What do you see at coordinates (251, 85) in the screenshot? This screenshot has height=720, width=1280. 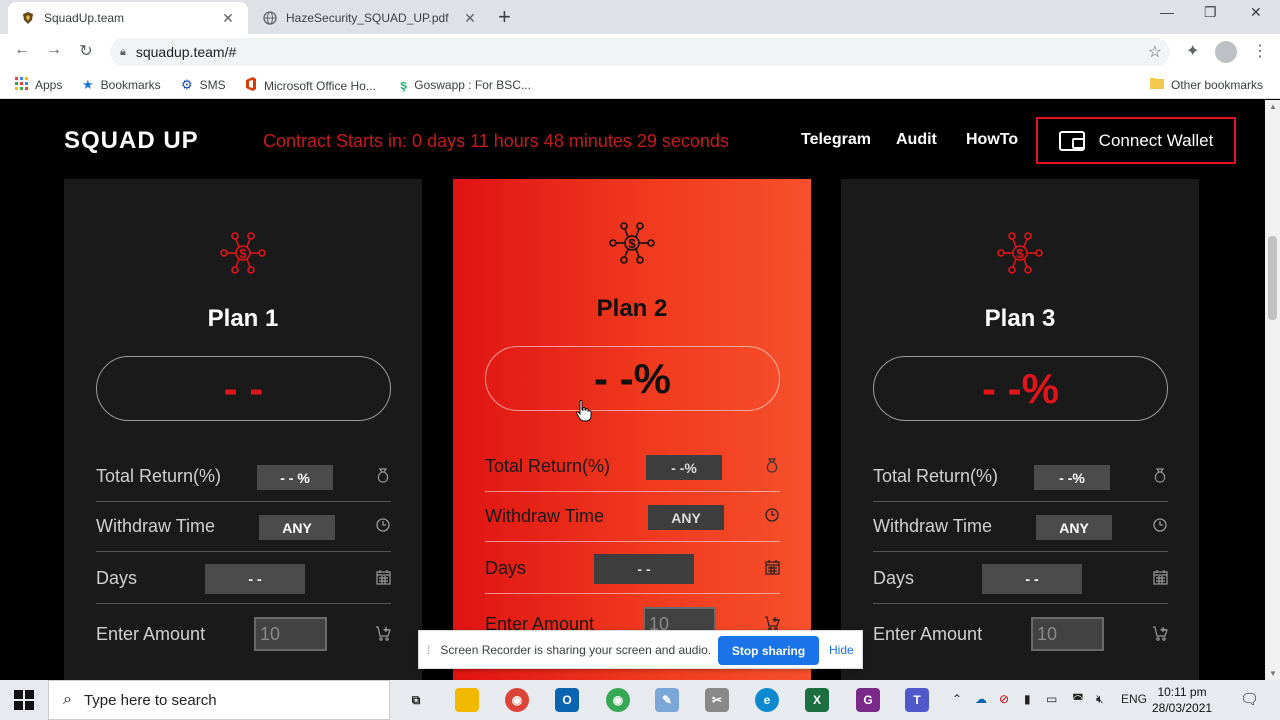 I see `office-icon` at bounding box center [251, 85].